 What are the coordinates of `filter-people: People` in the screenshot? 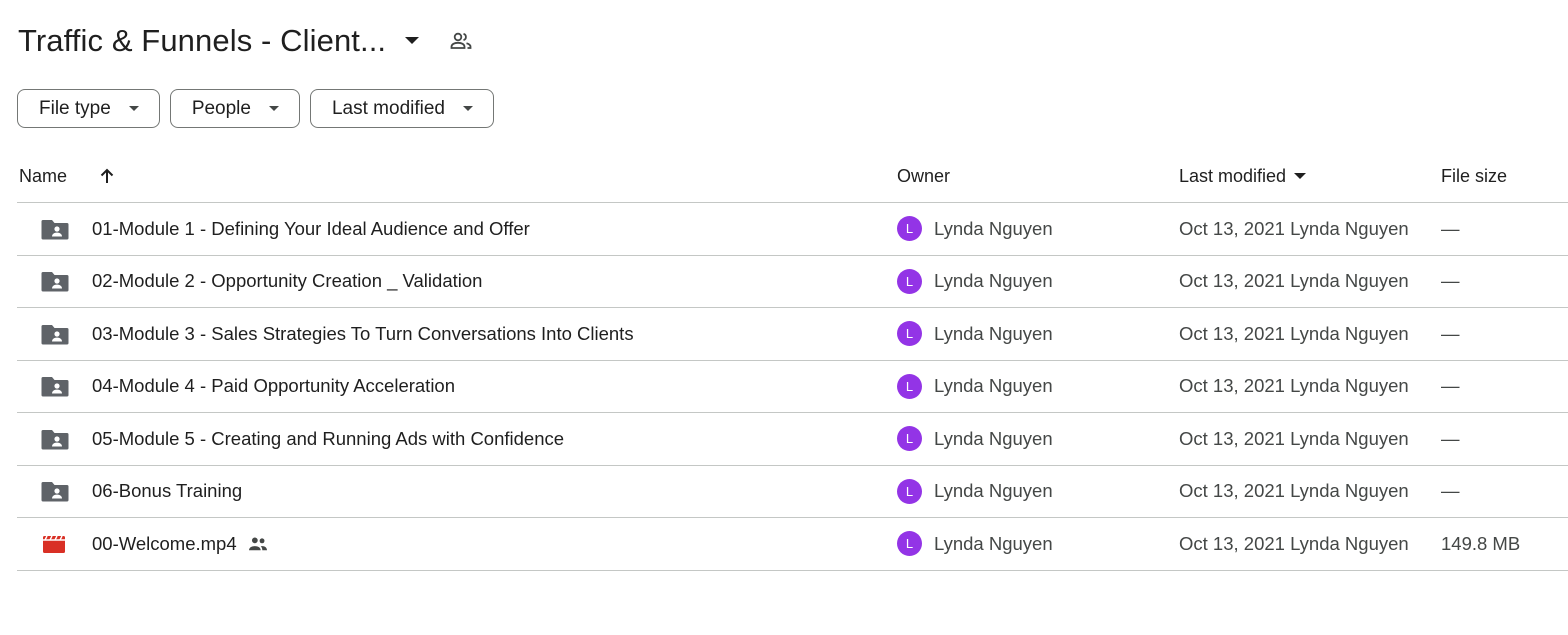 It's located at (234, 108).